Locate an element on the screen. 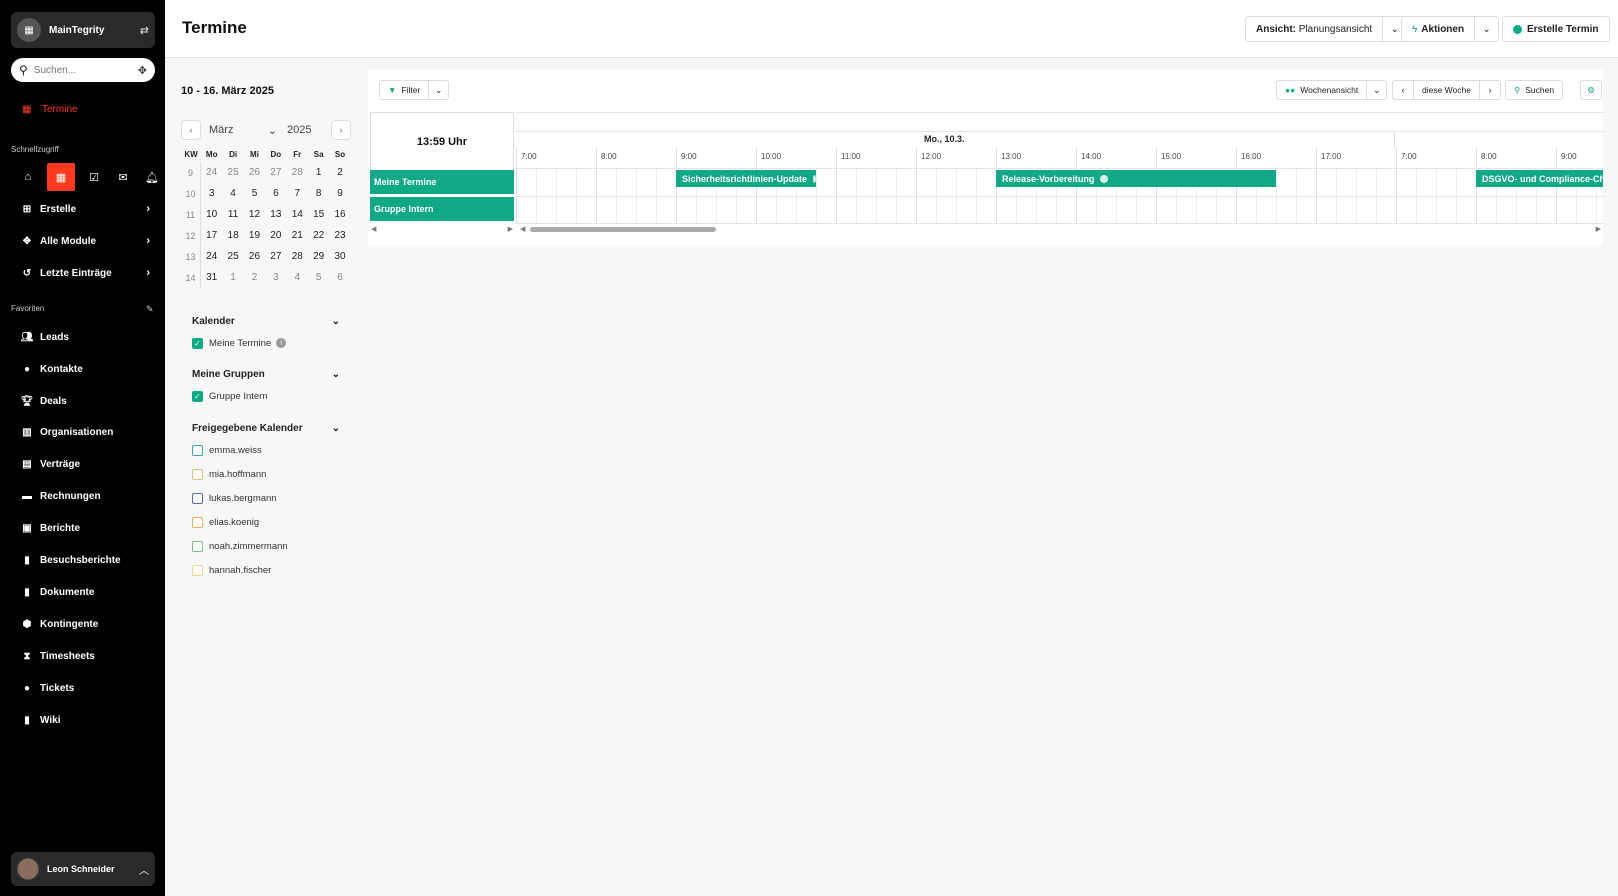  sidebar-item-besuchsberichte: ▮ Besuchsberichte is located at coordinates (85, 560).